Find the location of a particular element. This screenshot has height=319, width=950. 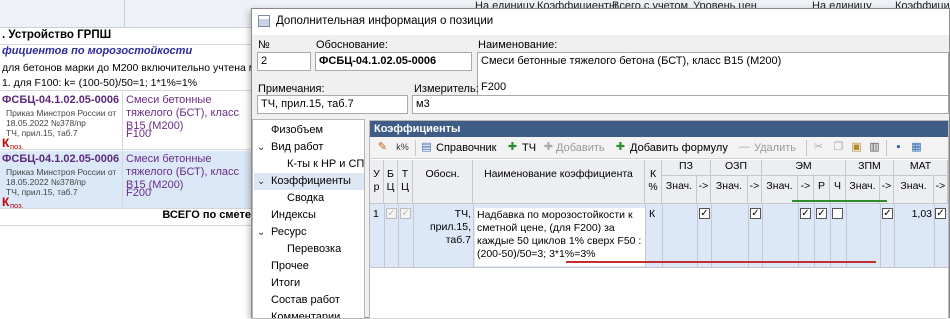

col-mat-val: Знач. is located at coordinates (914, 190).